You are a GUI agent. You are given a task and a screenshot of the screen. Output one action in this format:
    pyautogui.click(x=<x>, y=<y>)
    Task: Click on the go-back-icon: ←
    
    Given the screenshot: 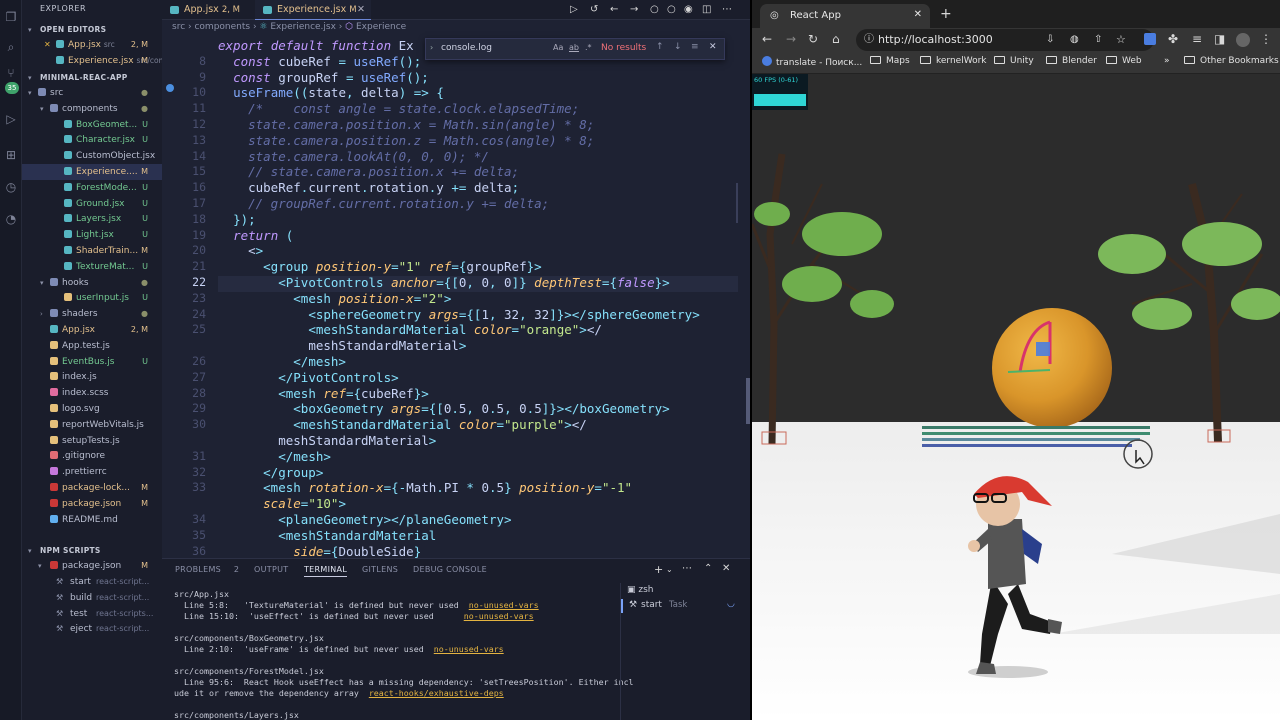 What is the action you would take?
    pyautogui.click(x=614, y=10)
    